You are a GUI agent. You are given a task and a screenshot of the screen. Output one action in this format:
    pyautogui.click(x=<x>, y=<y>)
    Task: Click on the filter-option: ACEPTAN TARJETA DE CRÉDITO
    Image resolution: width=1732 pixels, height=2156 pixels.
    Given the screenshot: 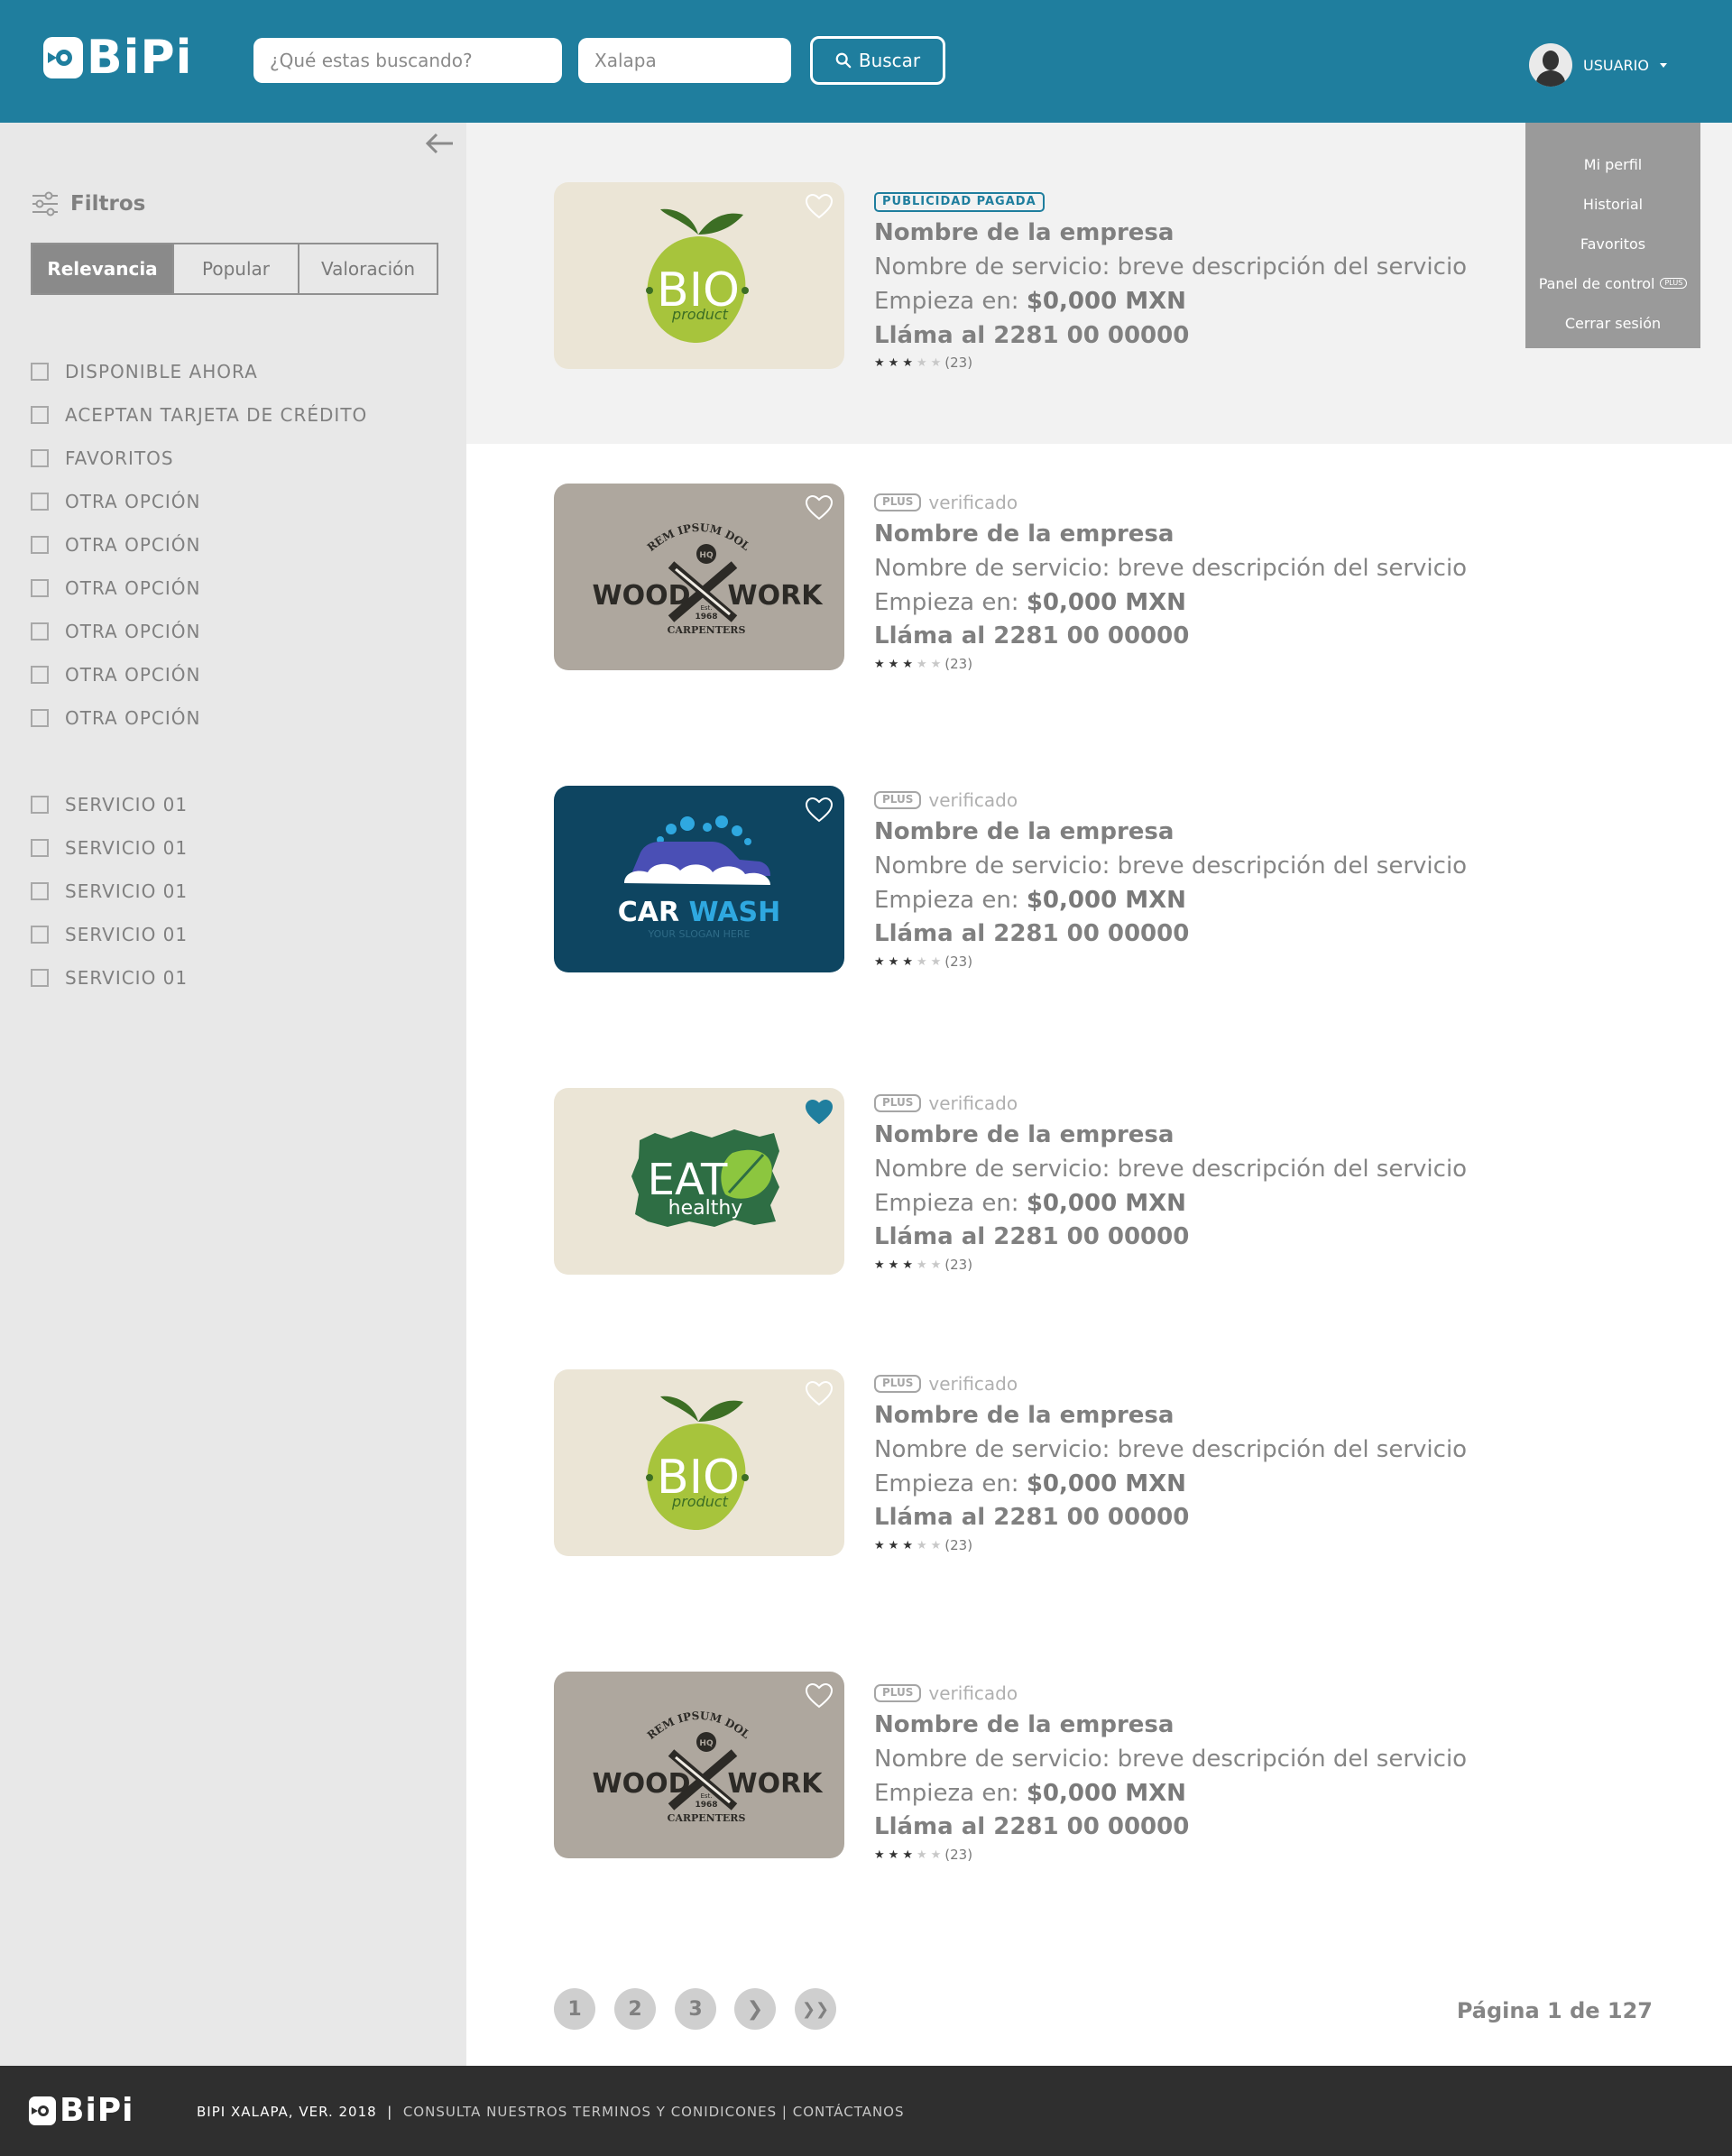 What is the action you would take?
    pyautogui.click(x=199, y=415)
    